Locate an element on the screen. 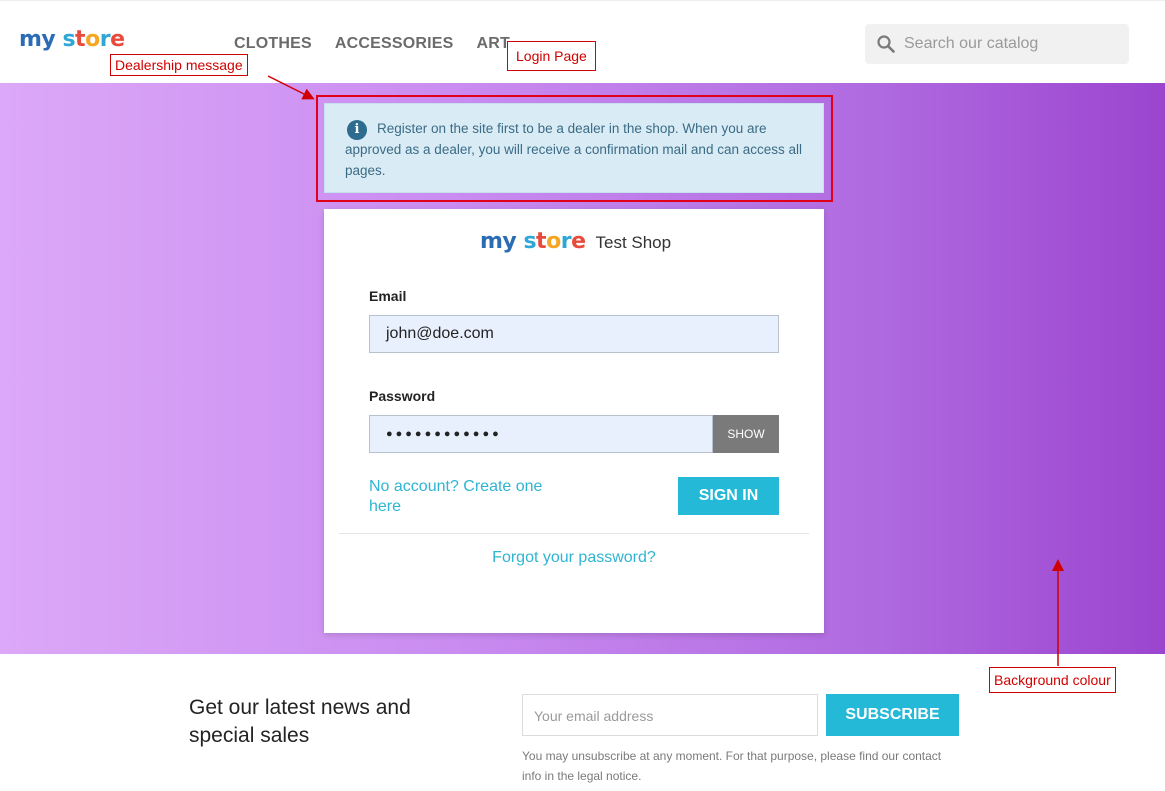  search-input is located at coordinates (1014, 44).